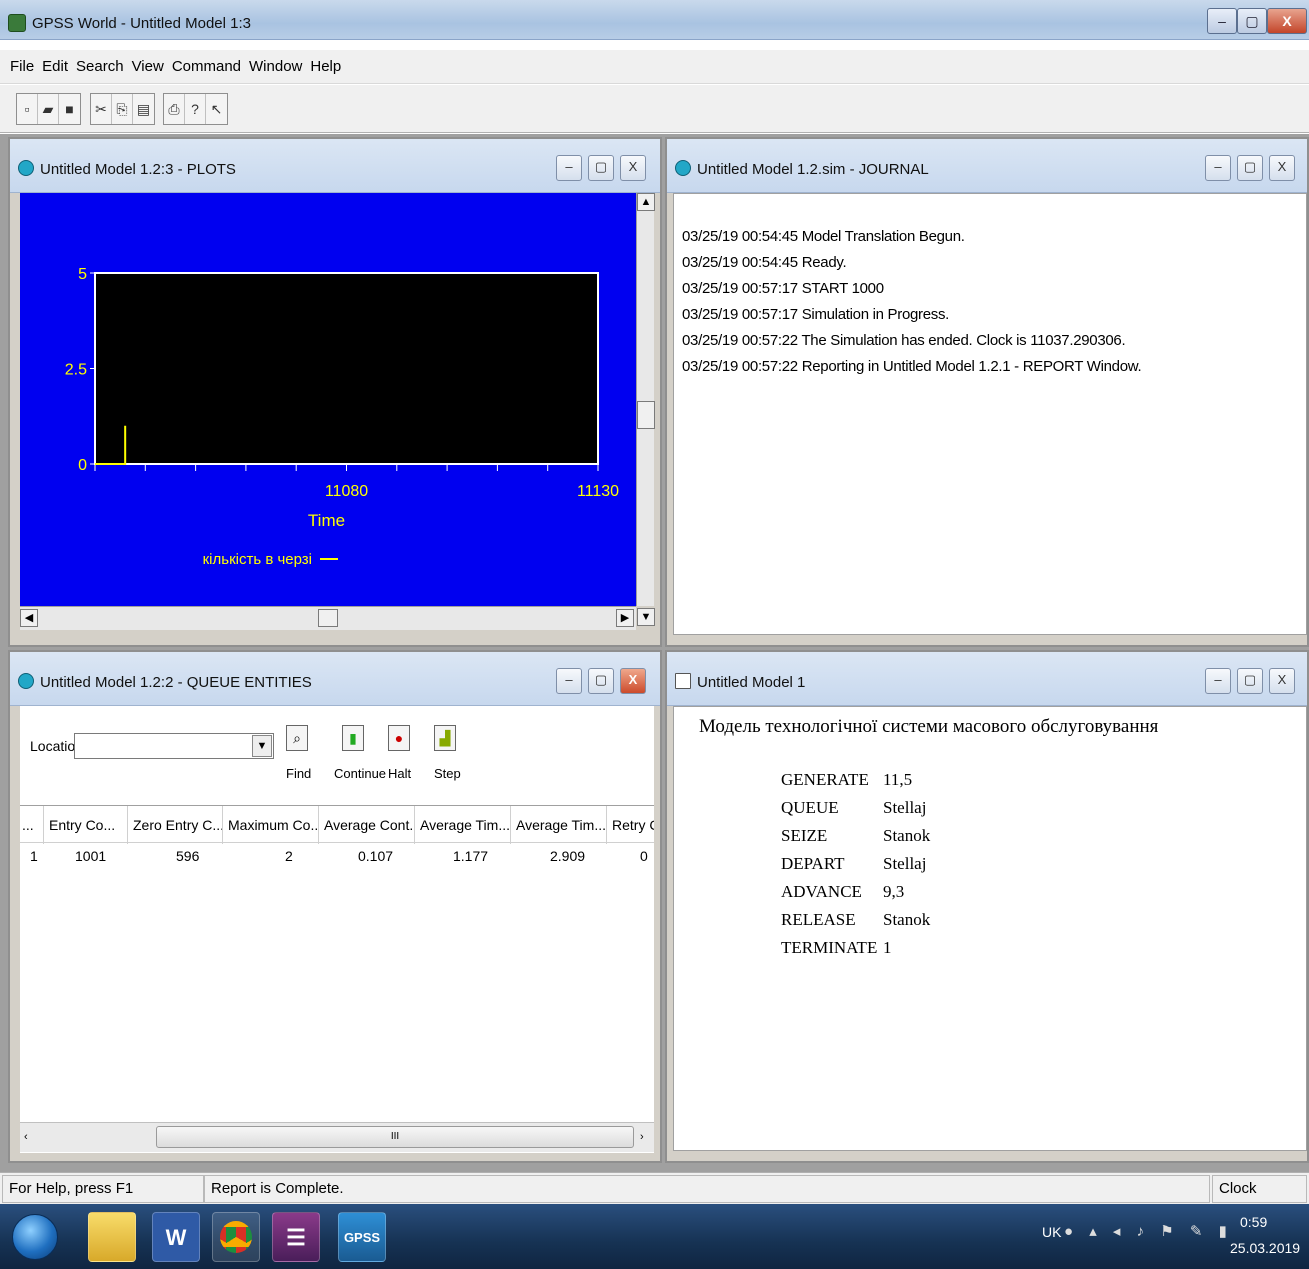 Image resolution: width=1309 pixels, height=1269 pixels. I want to click on status-message: Report is Complete., so click(707, 1189).